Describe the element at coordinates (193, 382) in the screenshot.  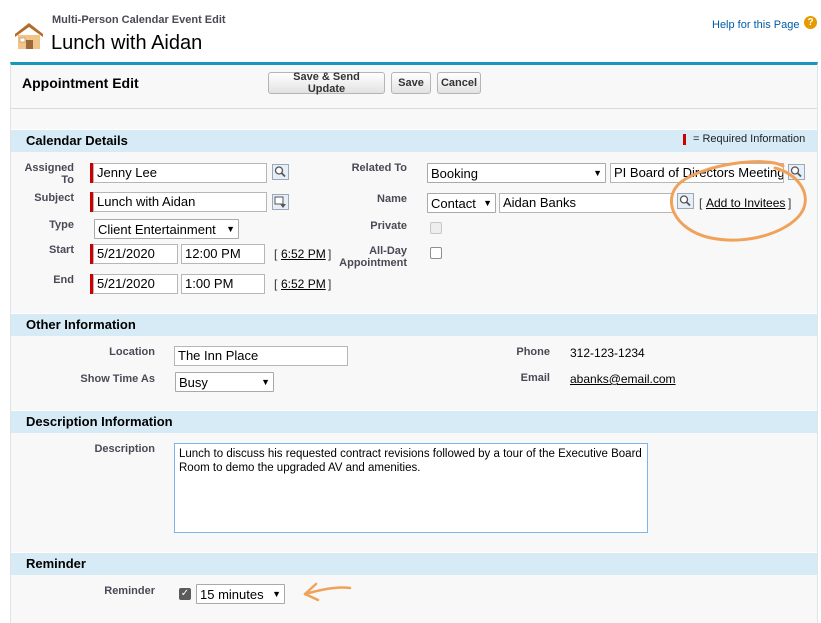
I see `show-time-as-value: Busy` at that location.